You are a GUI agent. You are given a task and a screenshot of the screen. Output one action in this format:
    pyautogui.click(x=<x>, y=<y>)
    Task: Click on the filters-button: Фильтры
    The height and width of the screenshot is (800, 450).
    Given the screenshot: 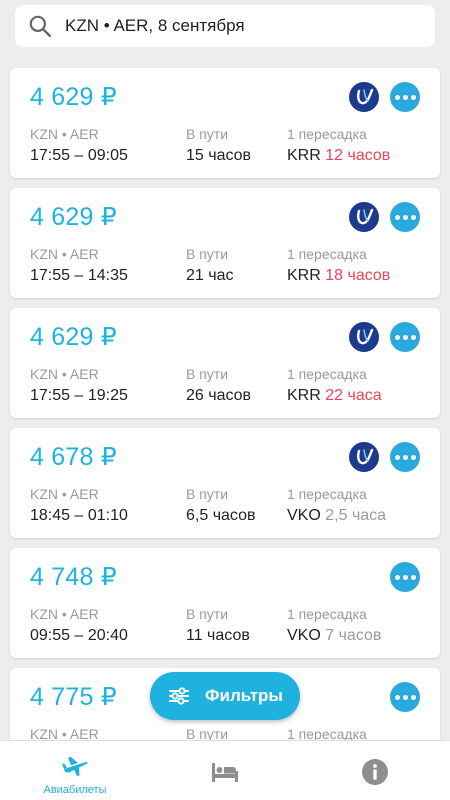 What is the action you would take?
    pyautogui.click(x=225, y=696)
    